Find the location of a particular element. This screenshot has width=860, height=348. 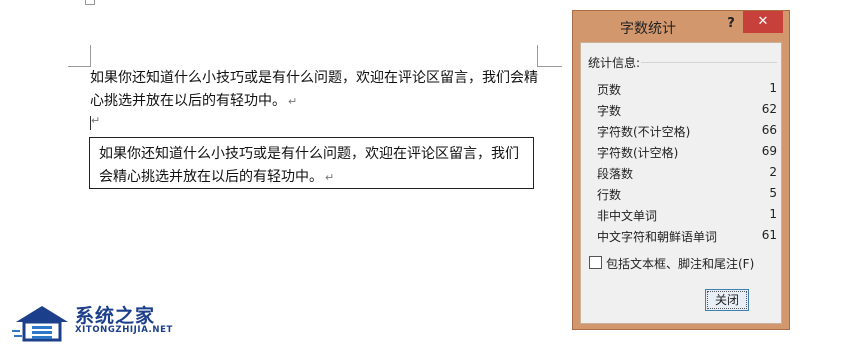

stat-label: 中文字符和朝鲜语单词 is located at coordinates (657, 237).